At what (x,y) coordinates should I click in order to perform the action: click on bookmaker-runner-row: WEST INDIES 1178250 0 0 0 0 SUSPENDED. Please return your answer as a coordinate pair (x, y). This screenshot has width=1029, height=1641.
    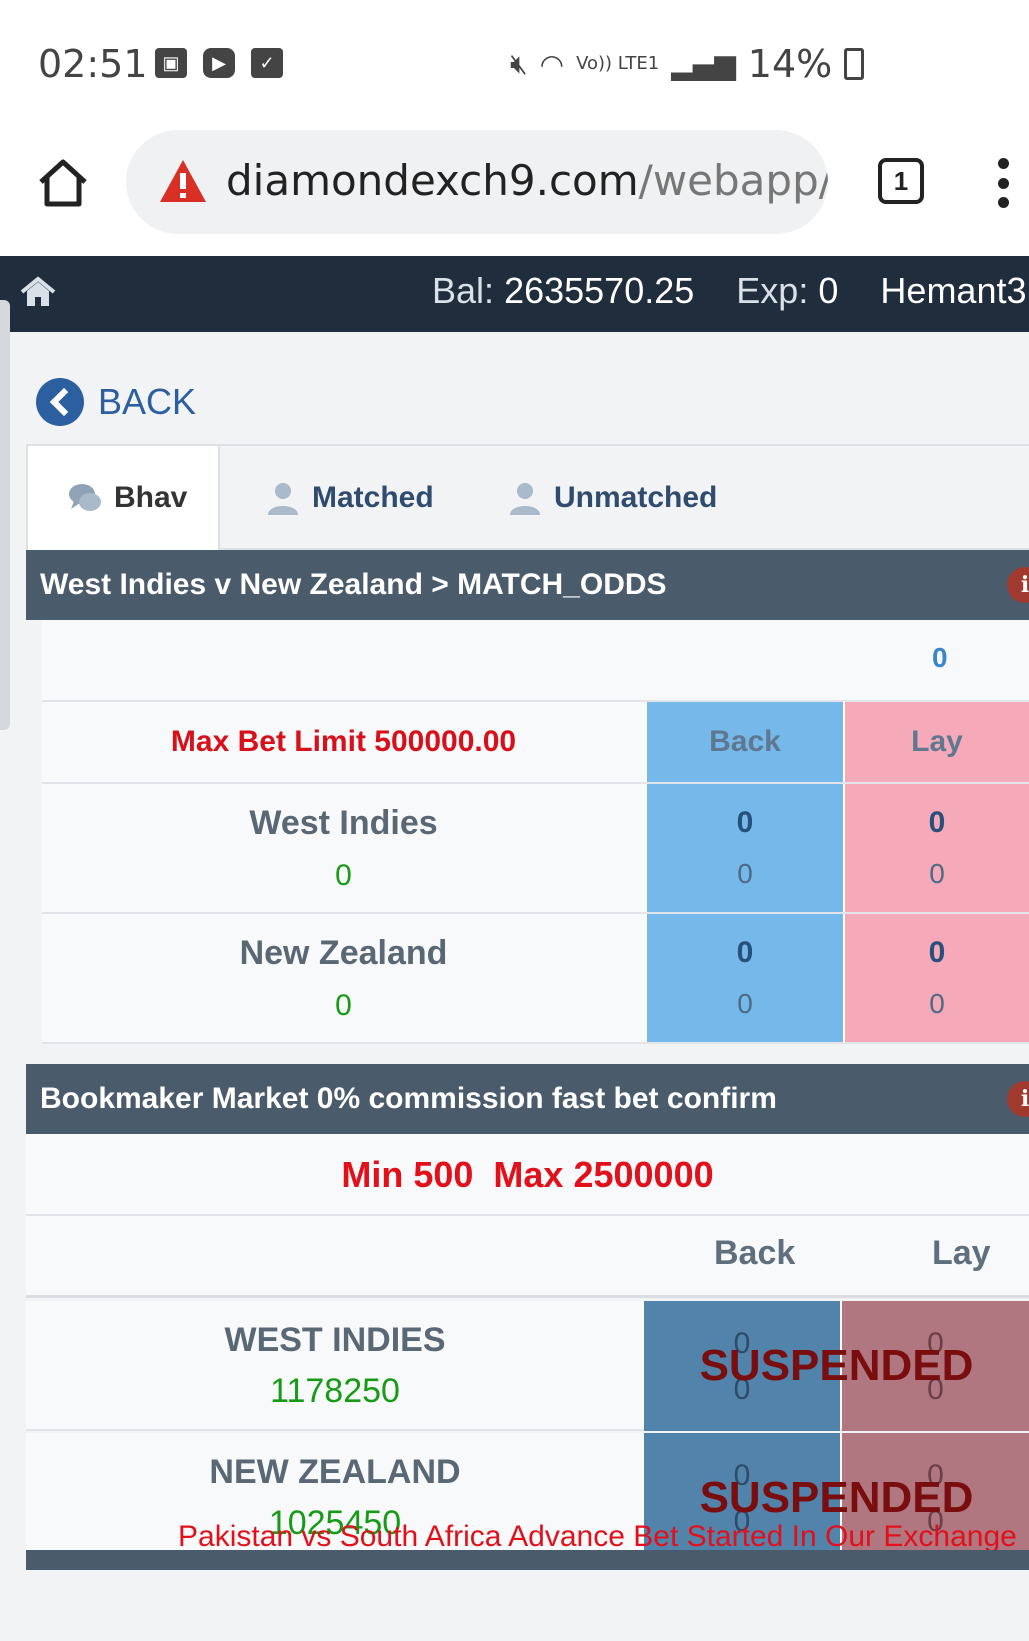
    Looking at the image, I should click on (527, 1366).